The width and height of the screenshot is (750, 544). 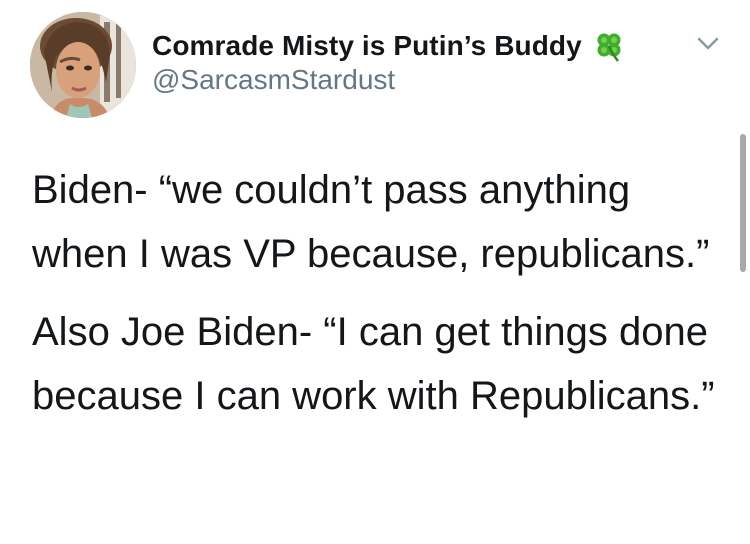 I want to click on avatar, so click(x=83, y=65).